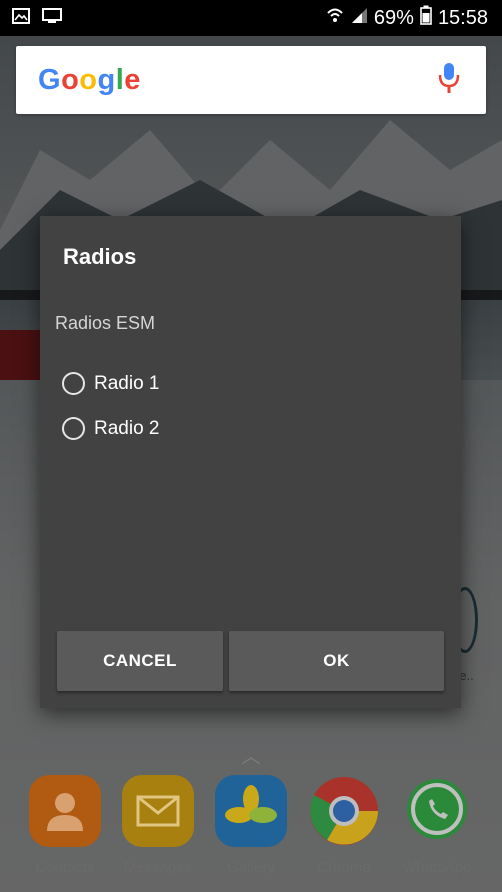 Image resolution: width=502 pixels, height=892 pixels. I want to click on mic-icon, so click(449, 80).